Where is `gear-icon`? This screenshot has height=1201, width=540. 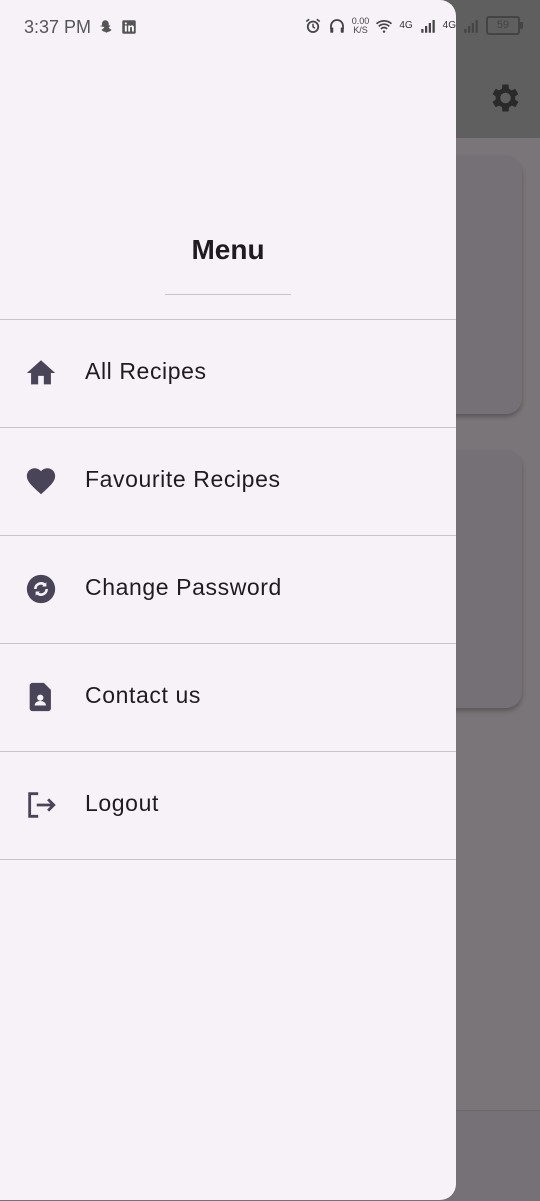
gear-icon is located at coordinates (505, 98).